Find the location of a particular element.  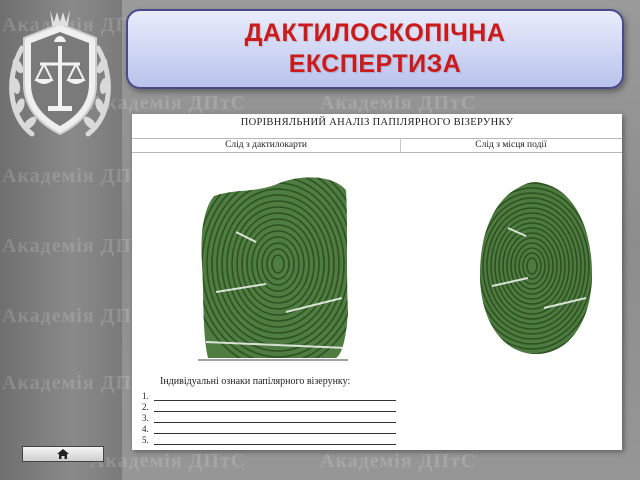

feature-line: 4. is located at coordinates (269, 428).